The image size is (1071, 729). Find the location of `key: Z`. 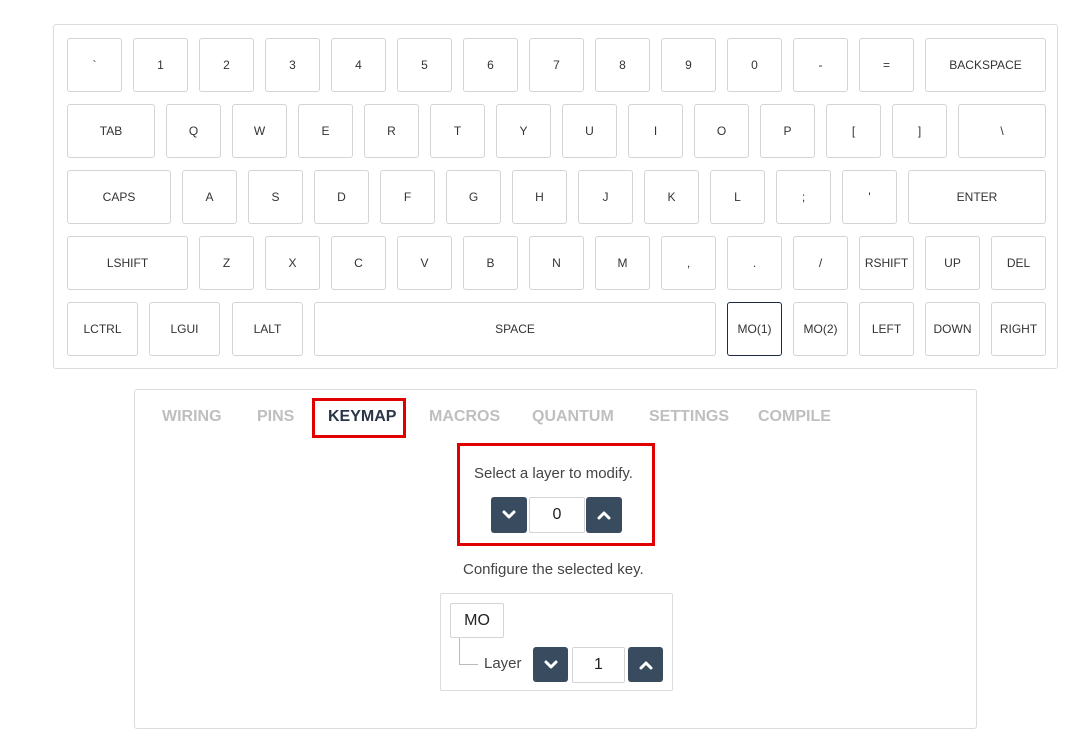

key: Z is located at coordinates (226, 263).